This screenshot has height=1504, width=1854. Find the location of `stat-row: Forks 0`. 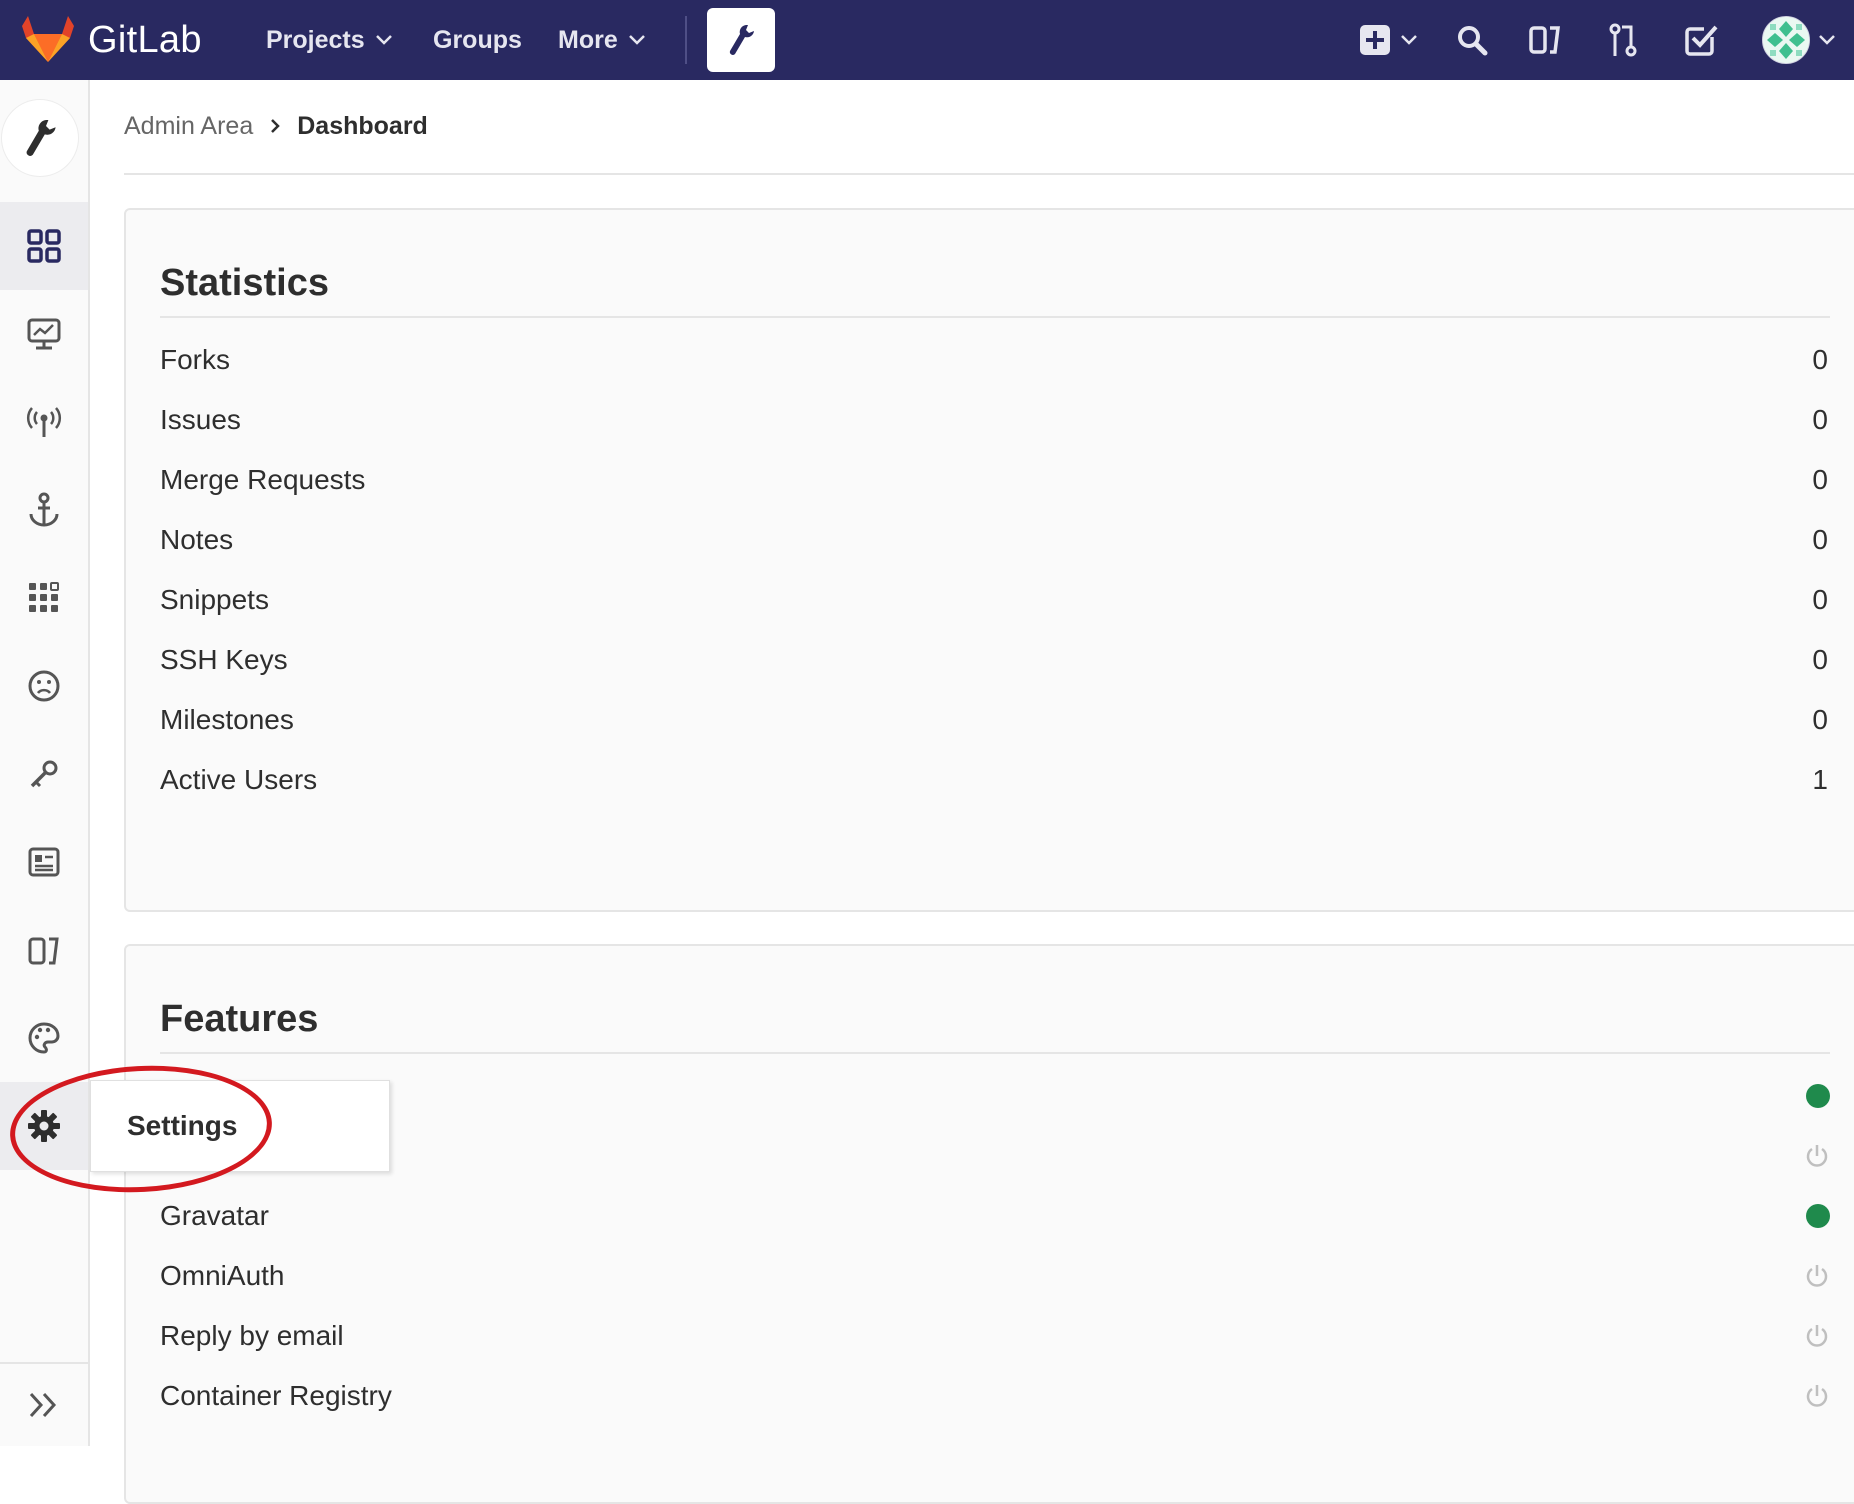

stat-row: Forks 0 is located at coordinates (995, 360).